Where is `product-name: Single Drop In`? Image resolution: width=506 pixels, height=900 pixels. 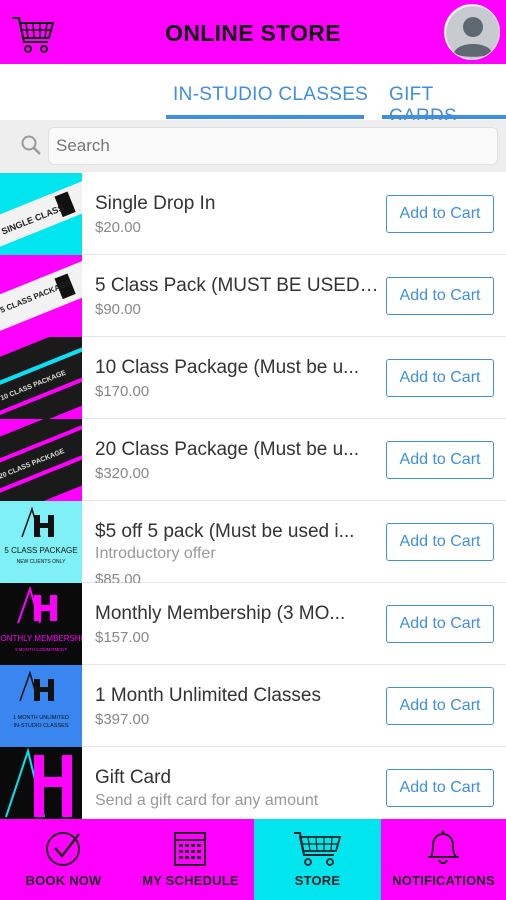 product-name: Single Drop In is located at coordinates (155, 203).